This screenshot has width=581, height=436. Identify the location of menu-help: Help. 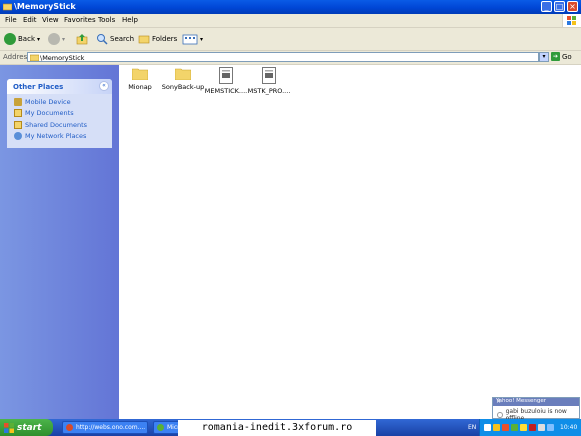
(130, 20).